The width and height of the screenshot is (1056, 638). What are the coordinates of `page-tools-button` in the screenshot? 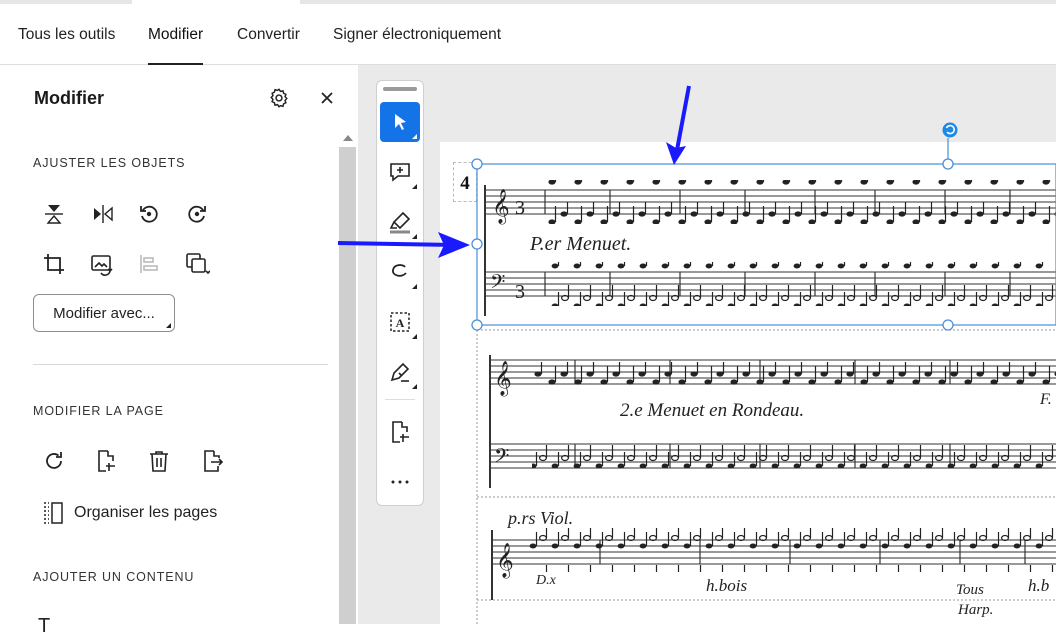 It's located at (400, 432).